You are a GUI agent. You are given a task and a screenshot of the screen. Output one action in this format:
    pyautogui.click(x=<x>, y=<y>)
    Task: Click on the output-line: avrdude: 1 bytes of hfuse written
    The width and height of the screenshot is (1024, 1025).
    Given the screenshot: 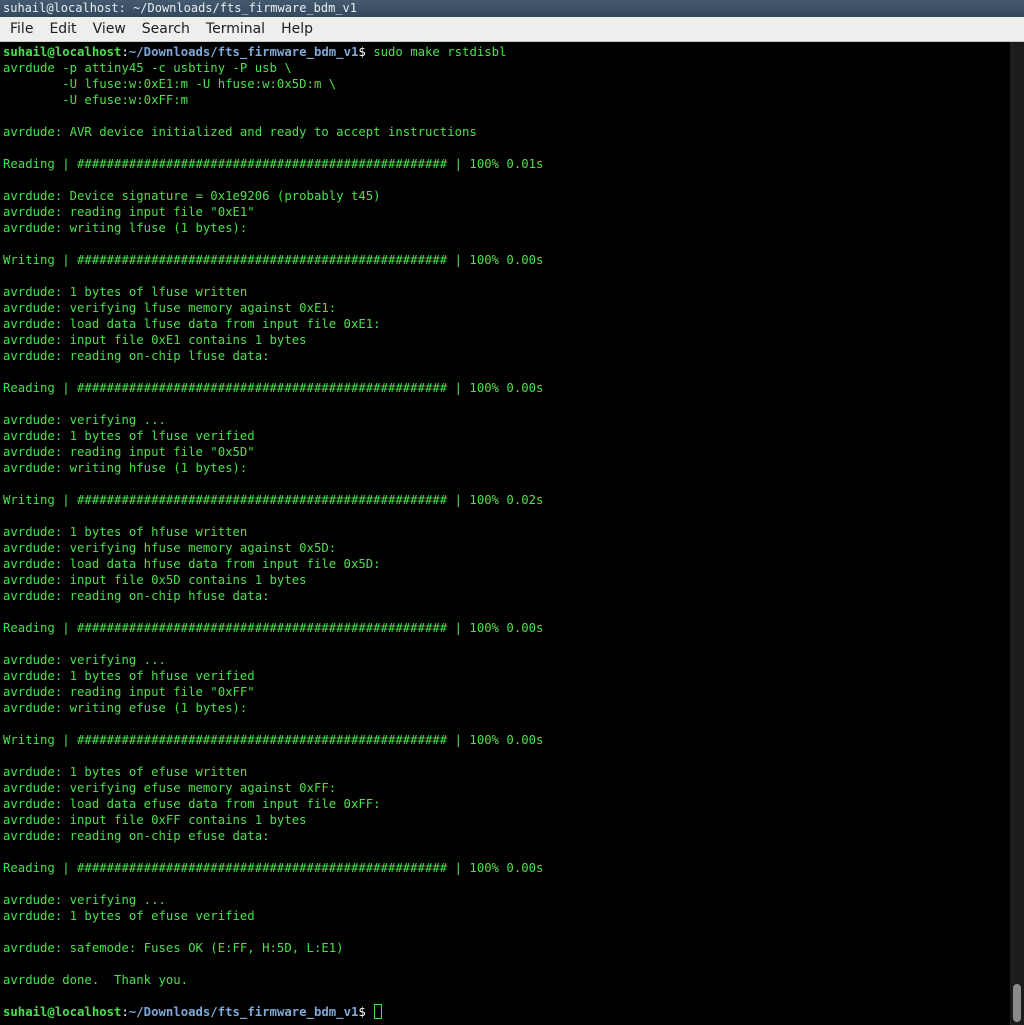 What is the action you would take?
    pyautogui.click(x=125, y=532)
    